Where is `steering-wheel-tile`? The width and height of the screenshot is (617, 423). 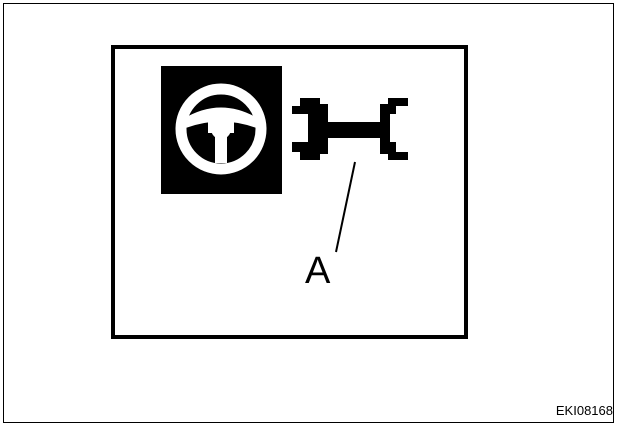 steering-wheel-tile is located at coordinates (221, 130).